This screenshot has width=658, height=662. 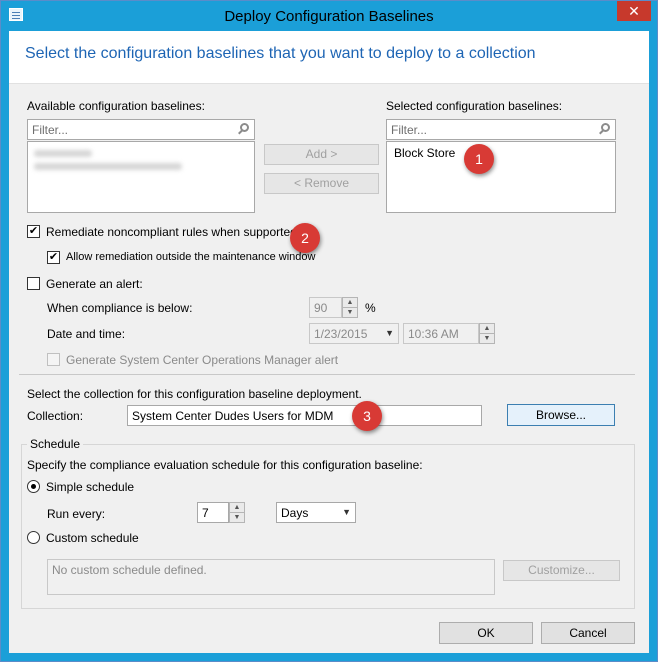 I want to click on custom-schedule-text: No custom schedule defined., so click(x=271, y=577).